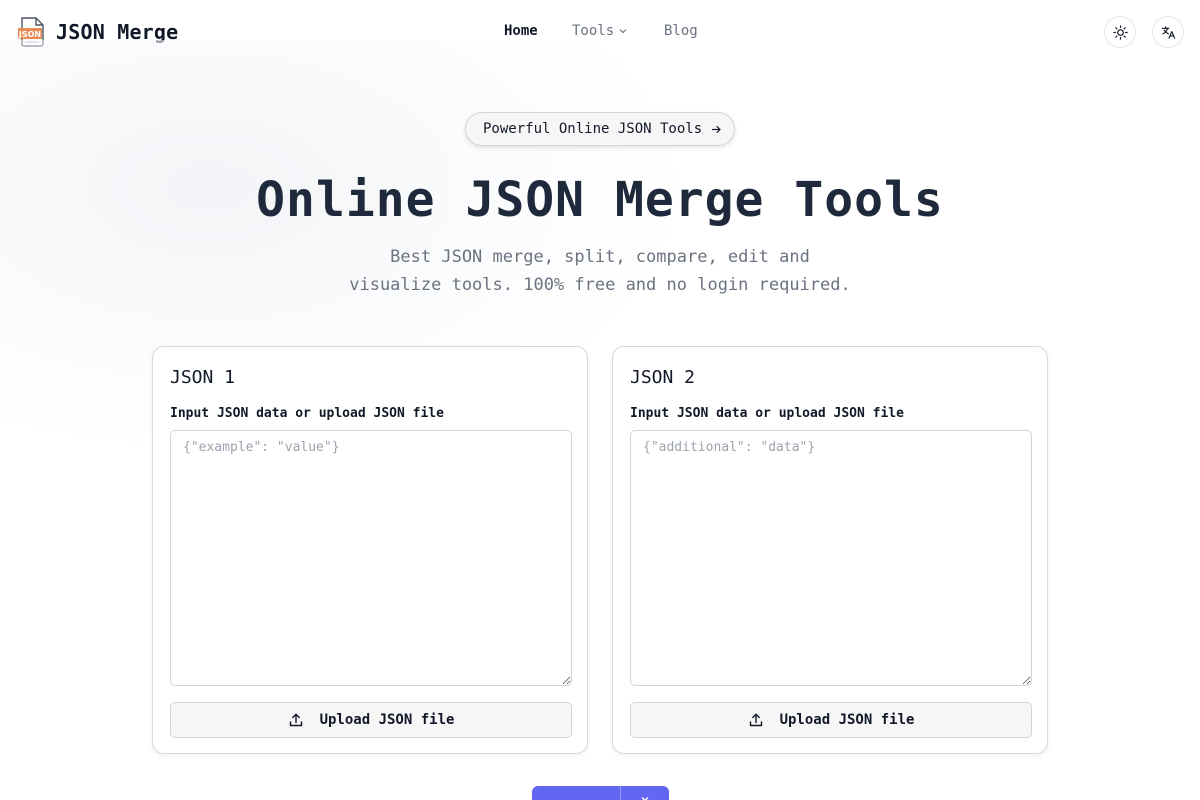 The height and width of the screenshot is (800, 1200). I want to click on logo-link: JSON JSON Merge, so click(97, 32).